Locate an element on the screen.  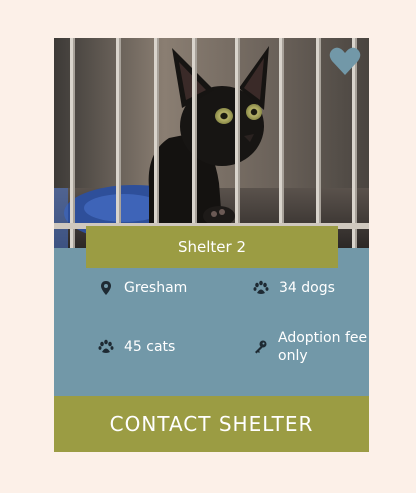
cats-count-text: 45 cats is located at coordinates (150, 347).